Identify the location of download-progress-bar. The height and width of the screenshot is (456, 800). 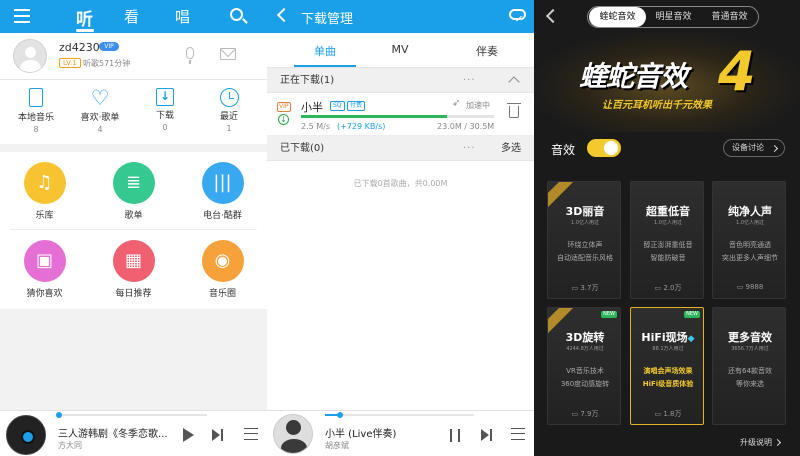
(397, 116).